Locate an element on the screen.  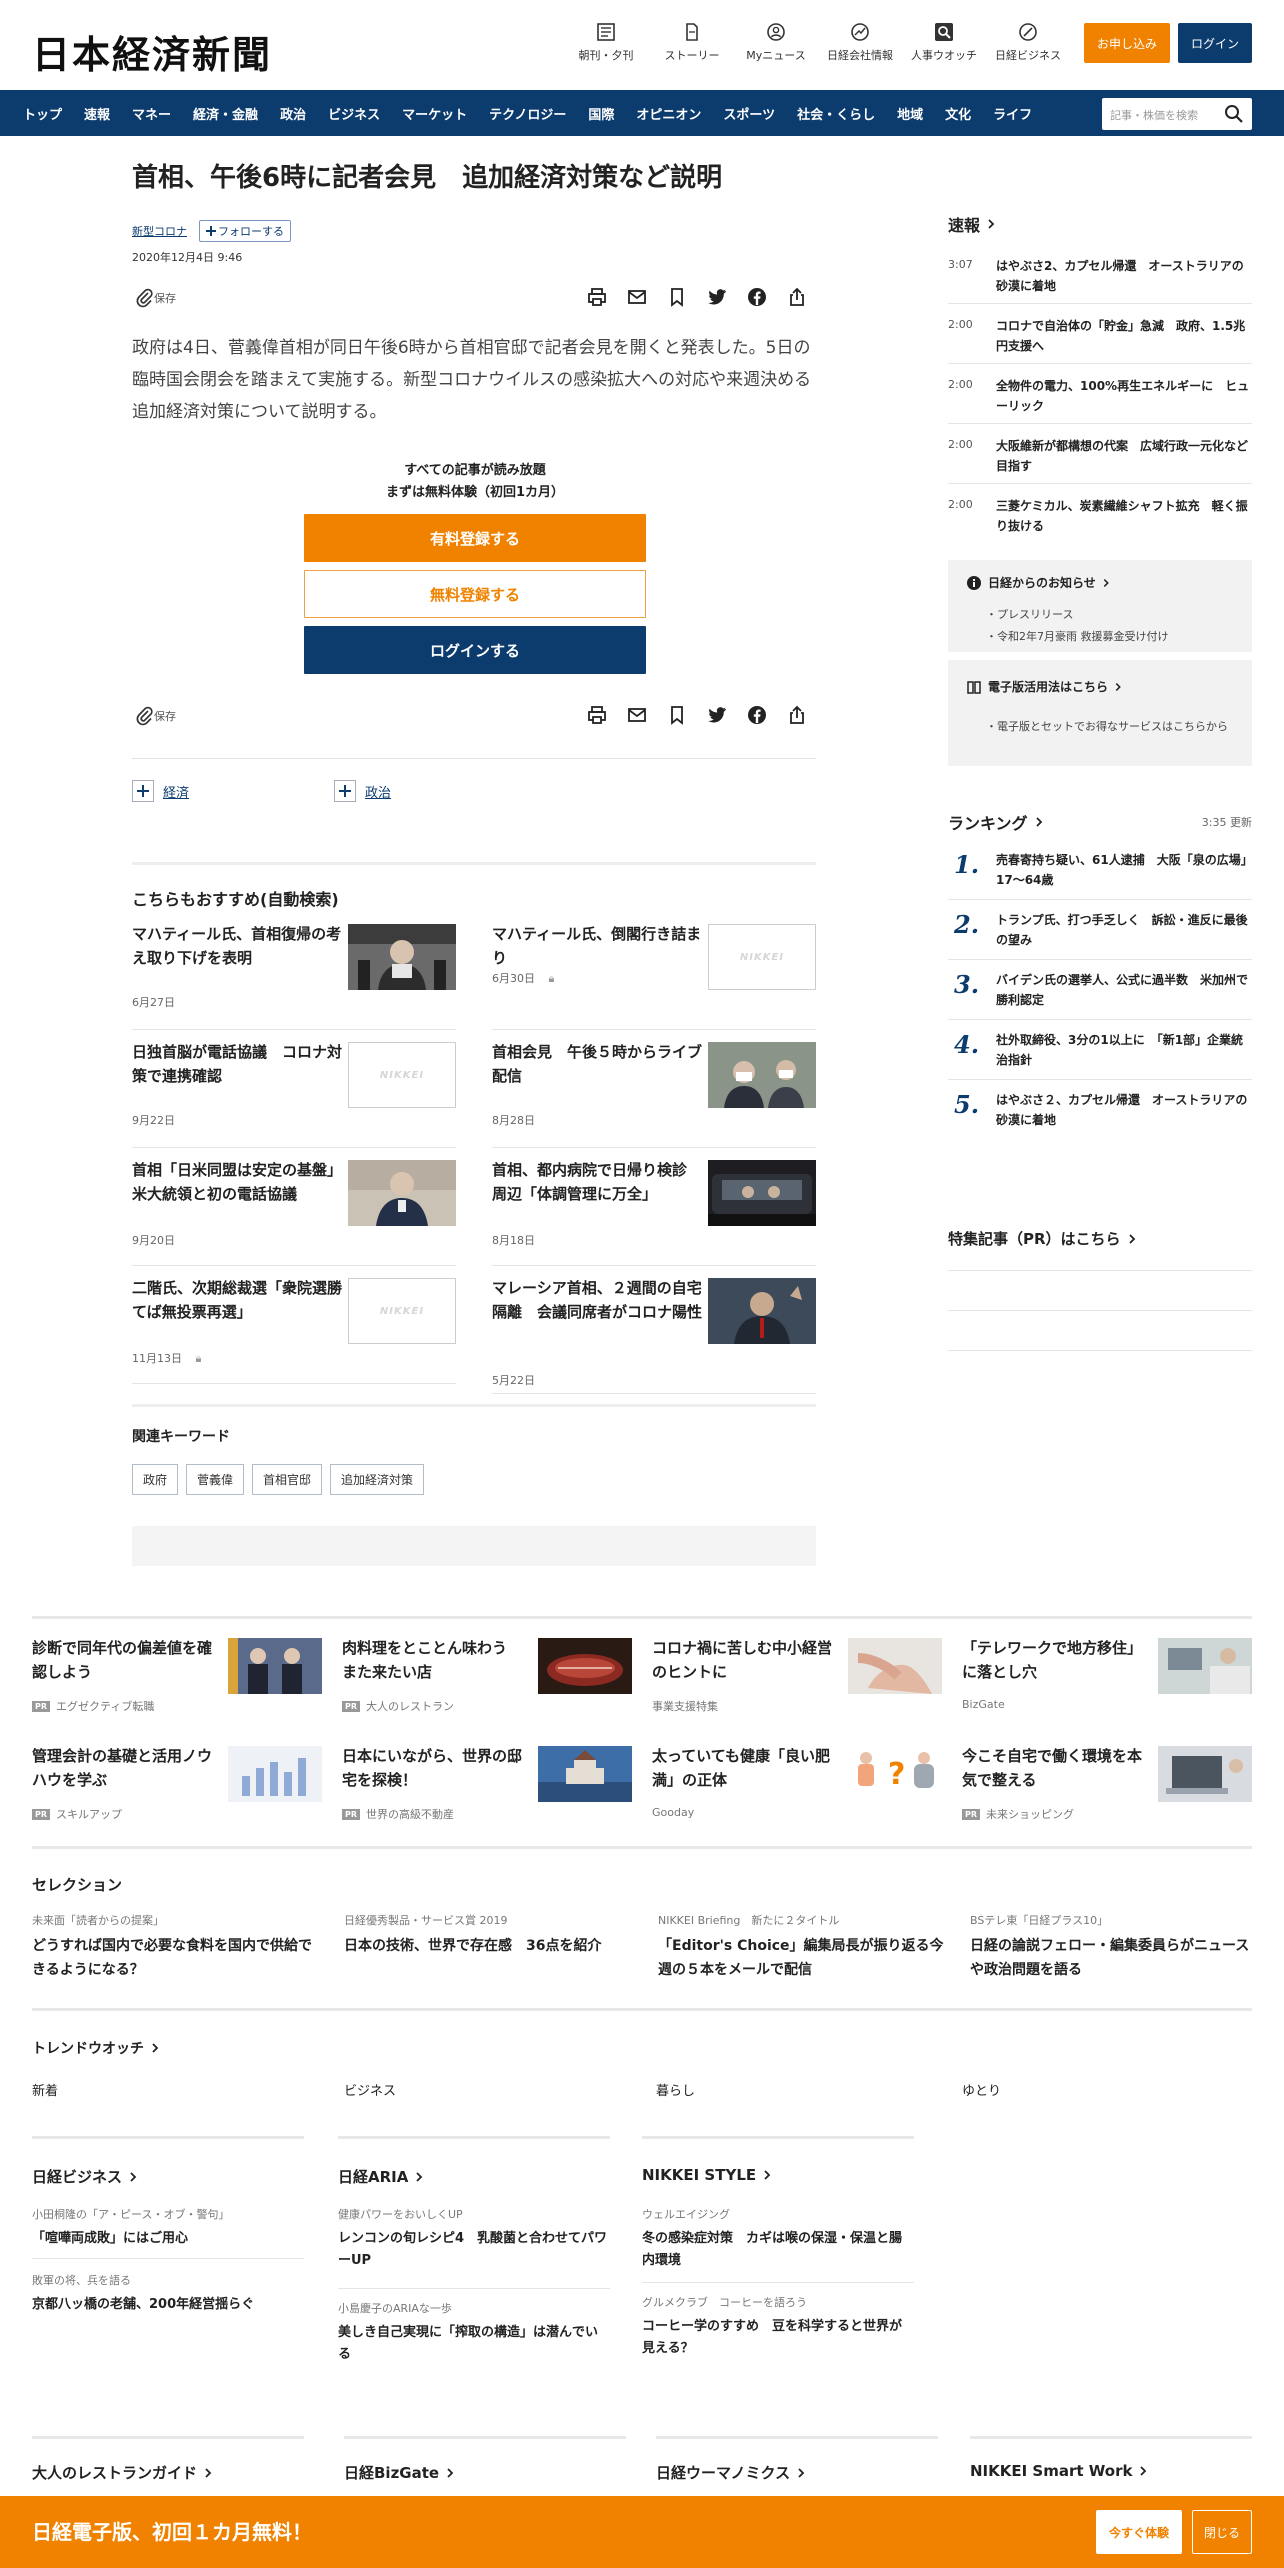
keyword-tag: 首相官邸 is located at coordinates (287, 1479).